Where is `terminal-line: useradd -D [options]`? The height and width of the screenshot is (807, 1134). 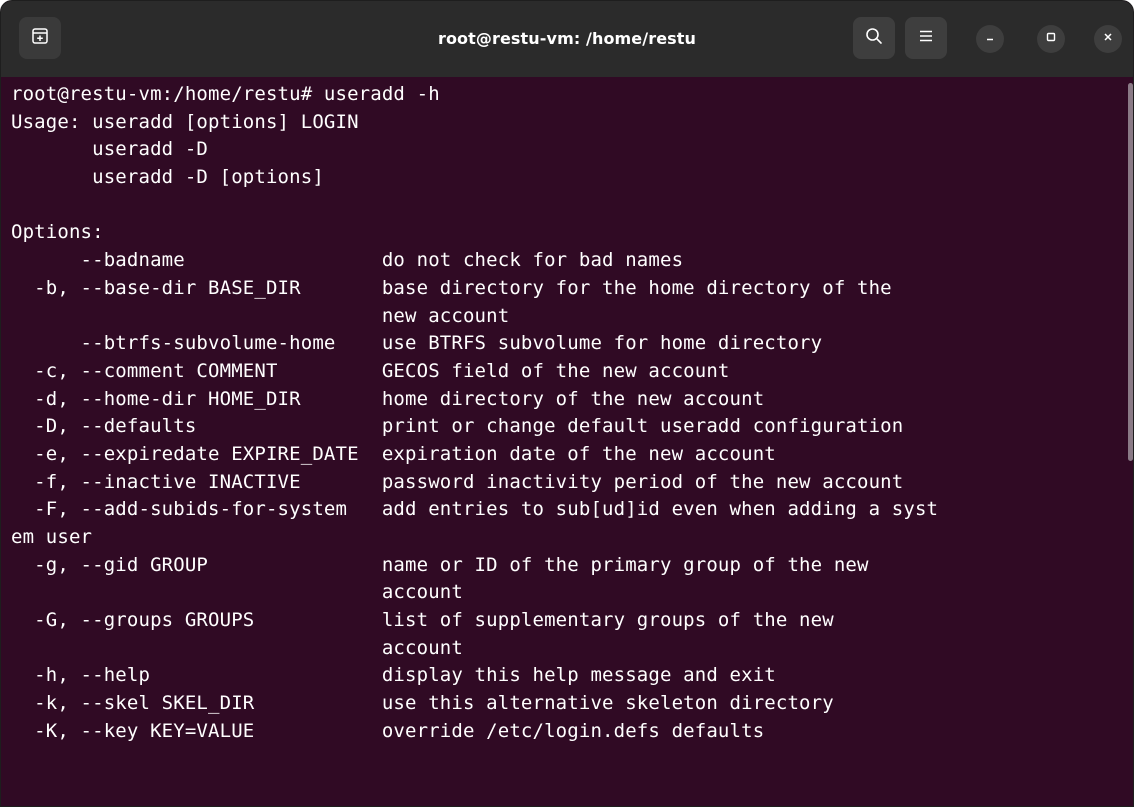 terminal-line: useradd -D [options] is located at coordinates (167, 177).